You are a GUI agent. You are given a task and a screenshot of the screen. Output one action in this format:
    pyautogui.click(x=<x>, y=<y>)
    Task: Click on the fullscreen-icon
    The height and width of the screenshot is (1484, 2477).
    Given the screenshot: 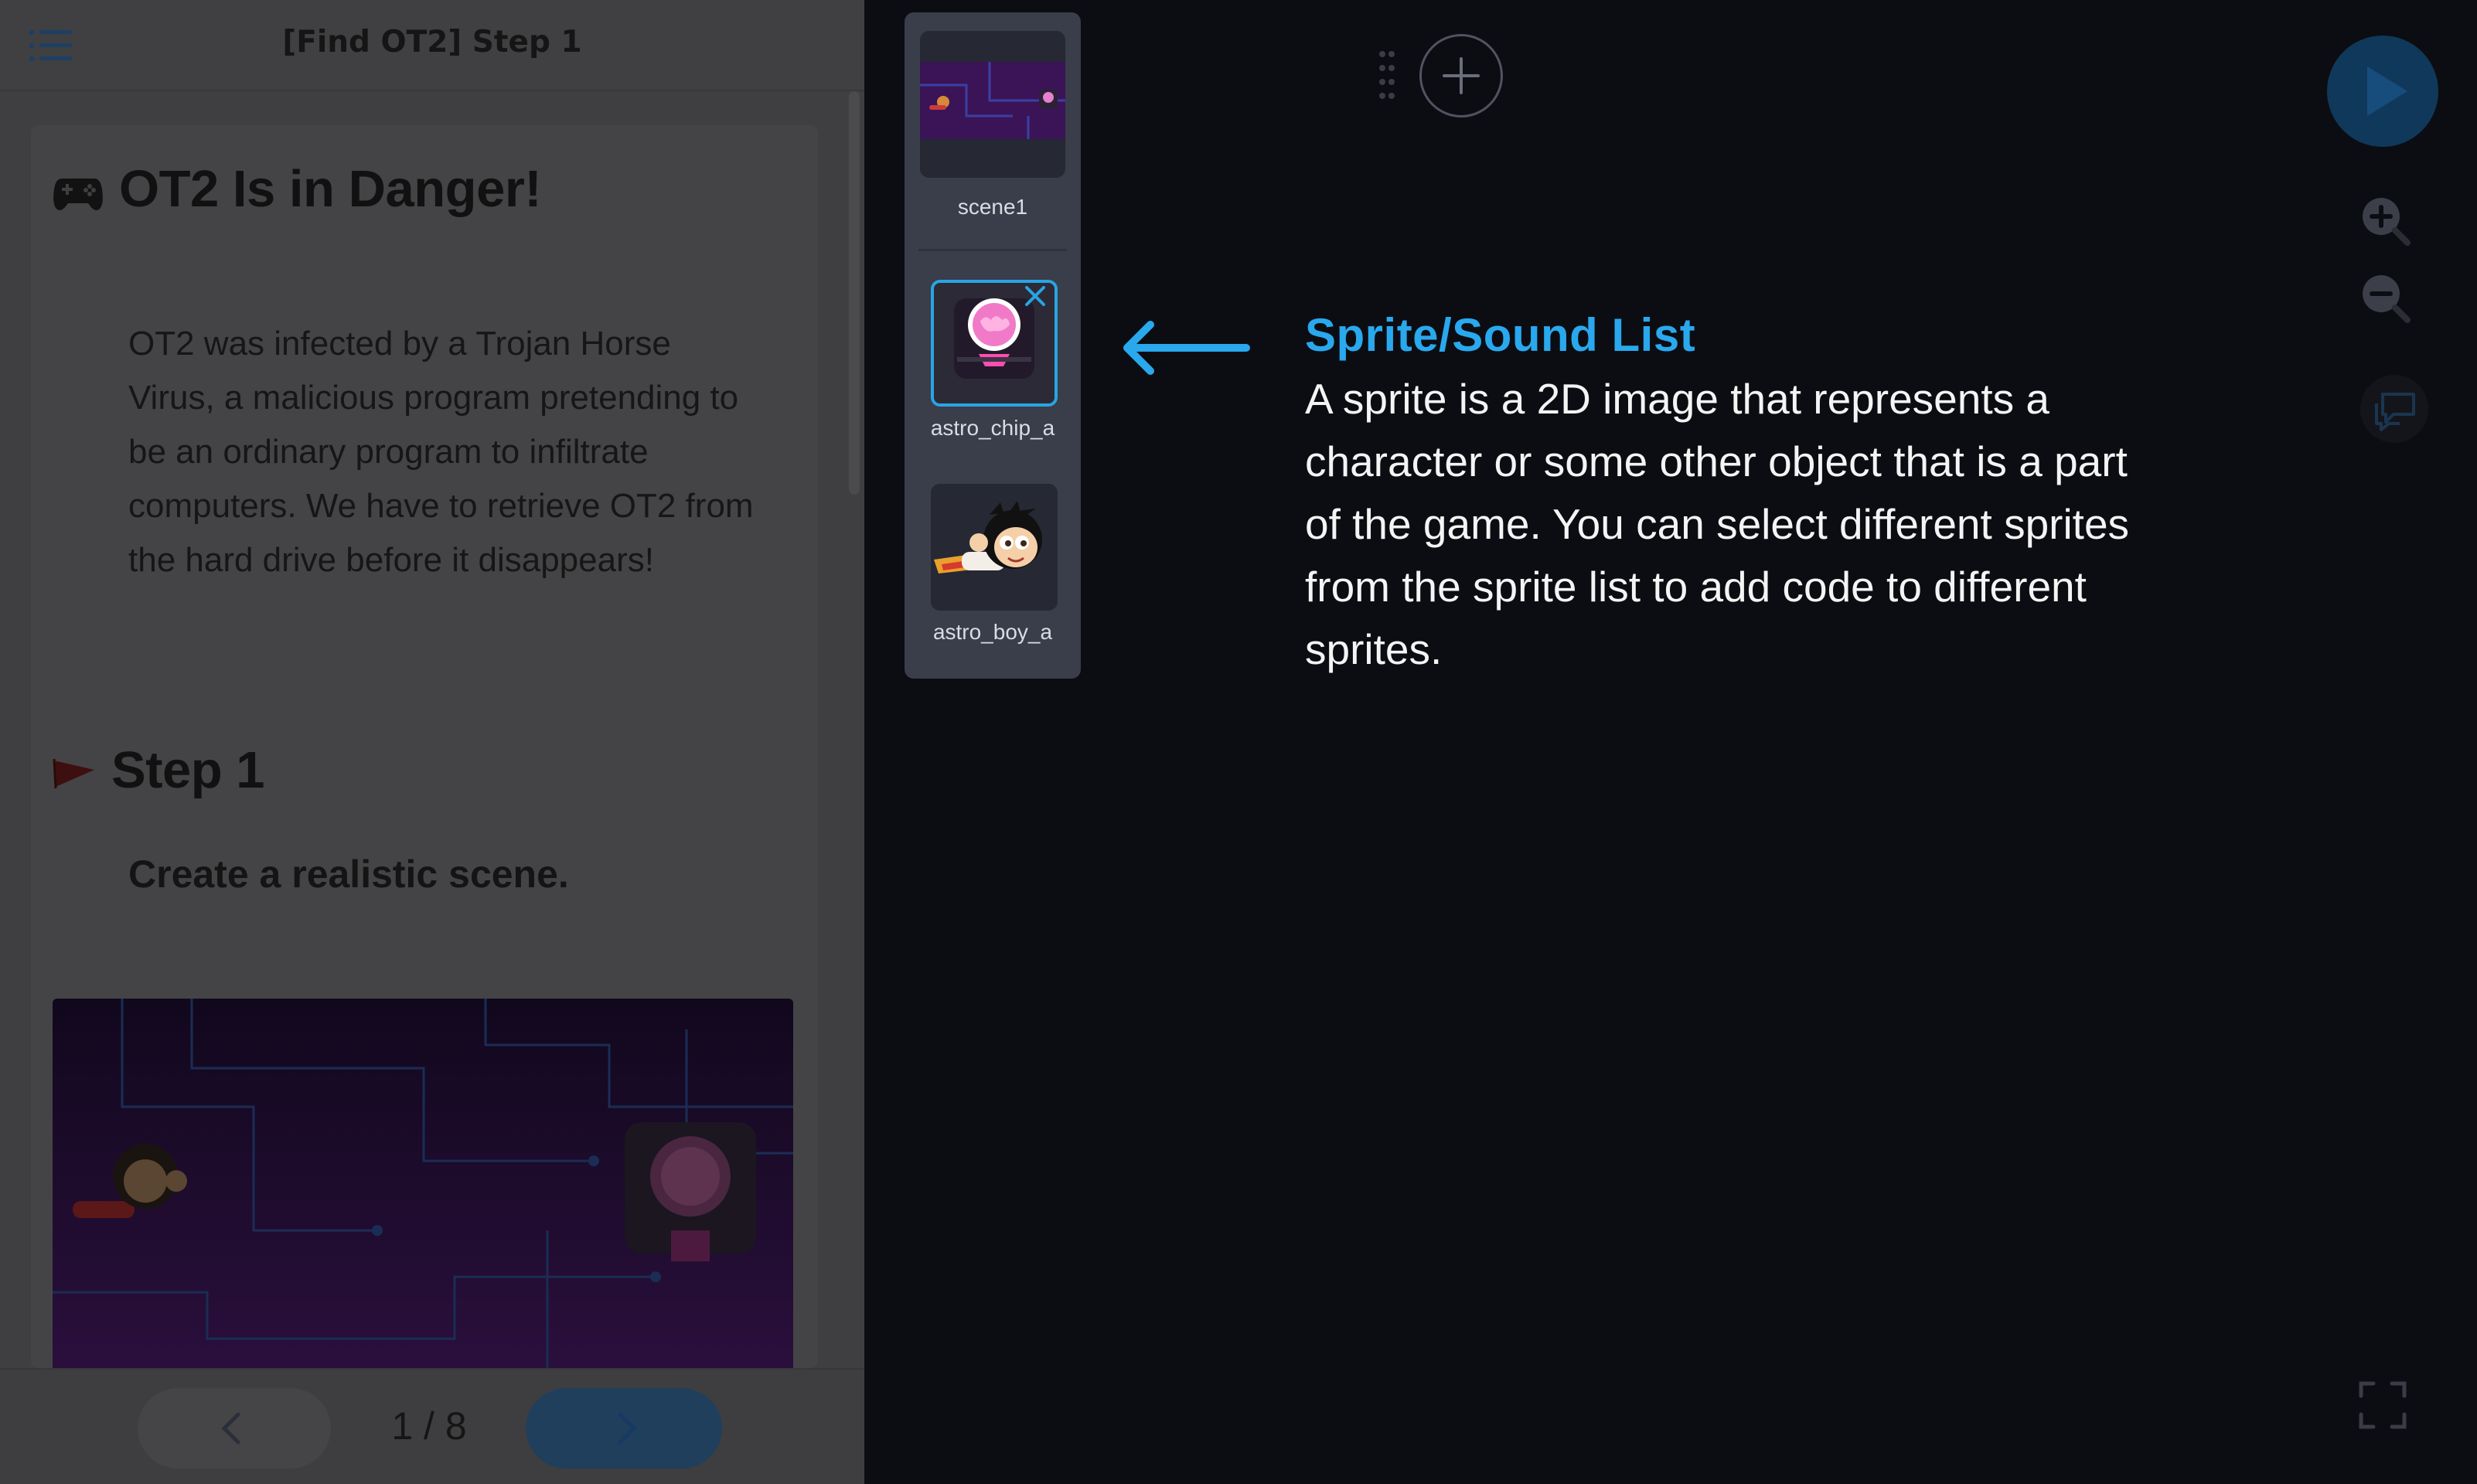 What is the action you would take?
    pyautogui.click(x=2382, y=1405)
    